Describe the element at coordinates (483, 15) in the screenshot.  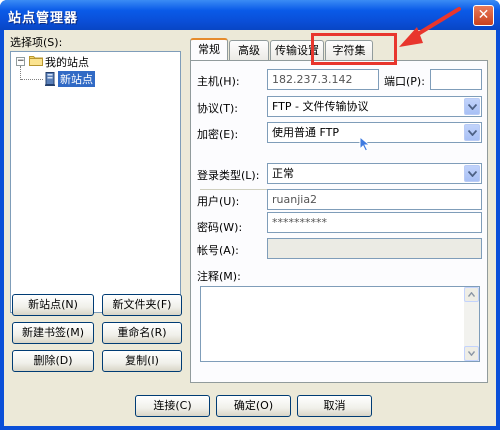
I see `close-icon: ✕` at that location.